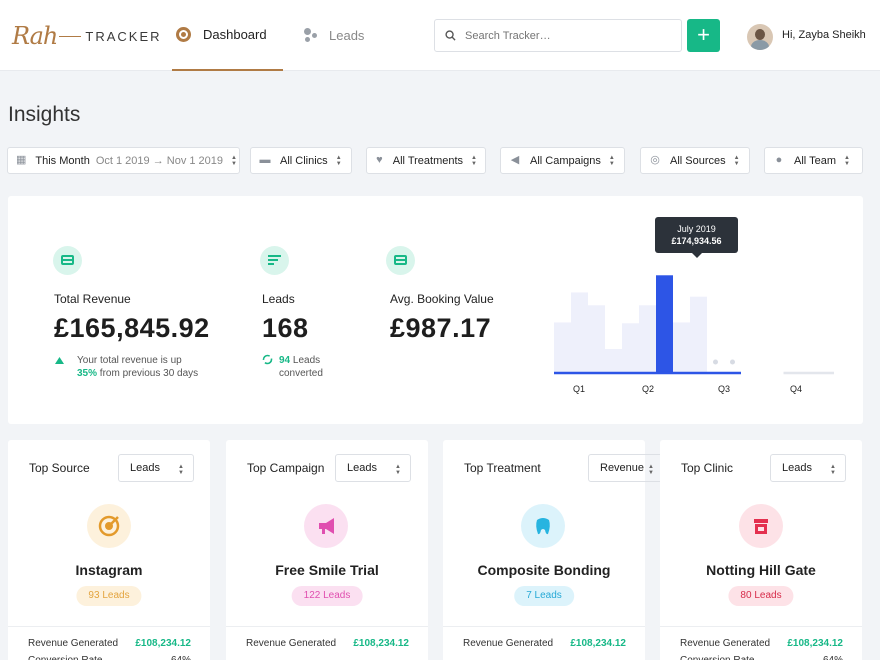  I want to click on avatar, so click(760, 37).